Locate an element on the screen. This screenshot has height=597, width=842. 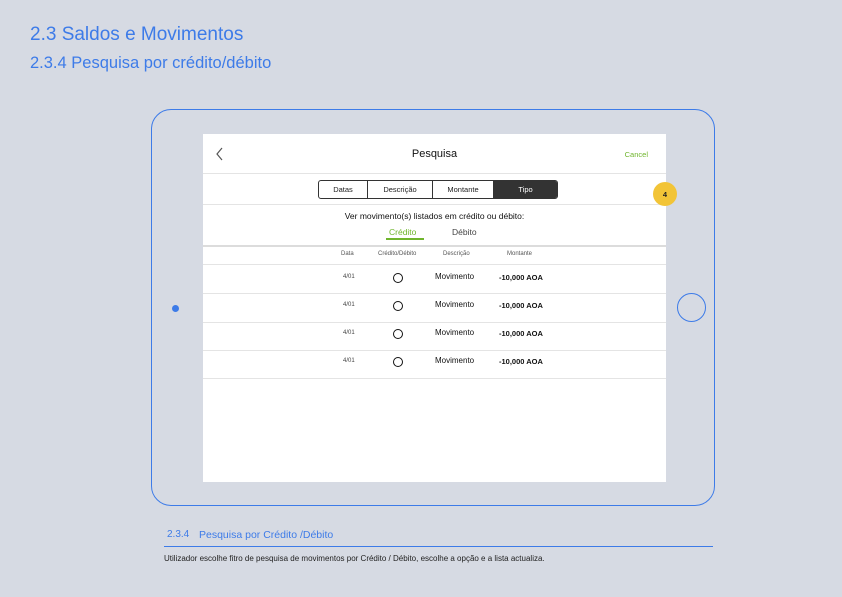
segment-descricao: Descrição is located at coordinates (400, 189).